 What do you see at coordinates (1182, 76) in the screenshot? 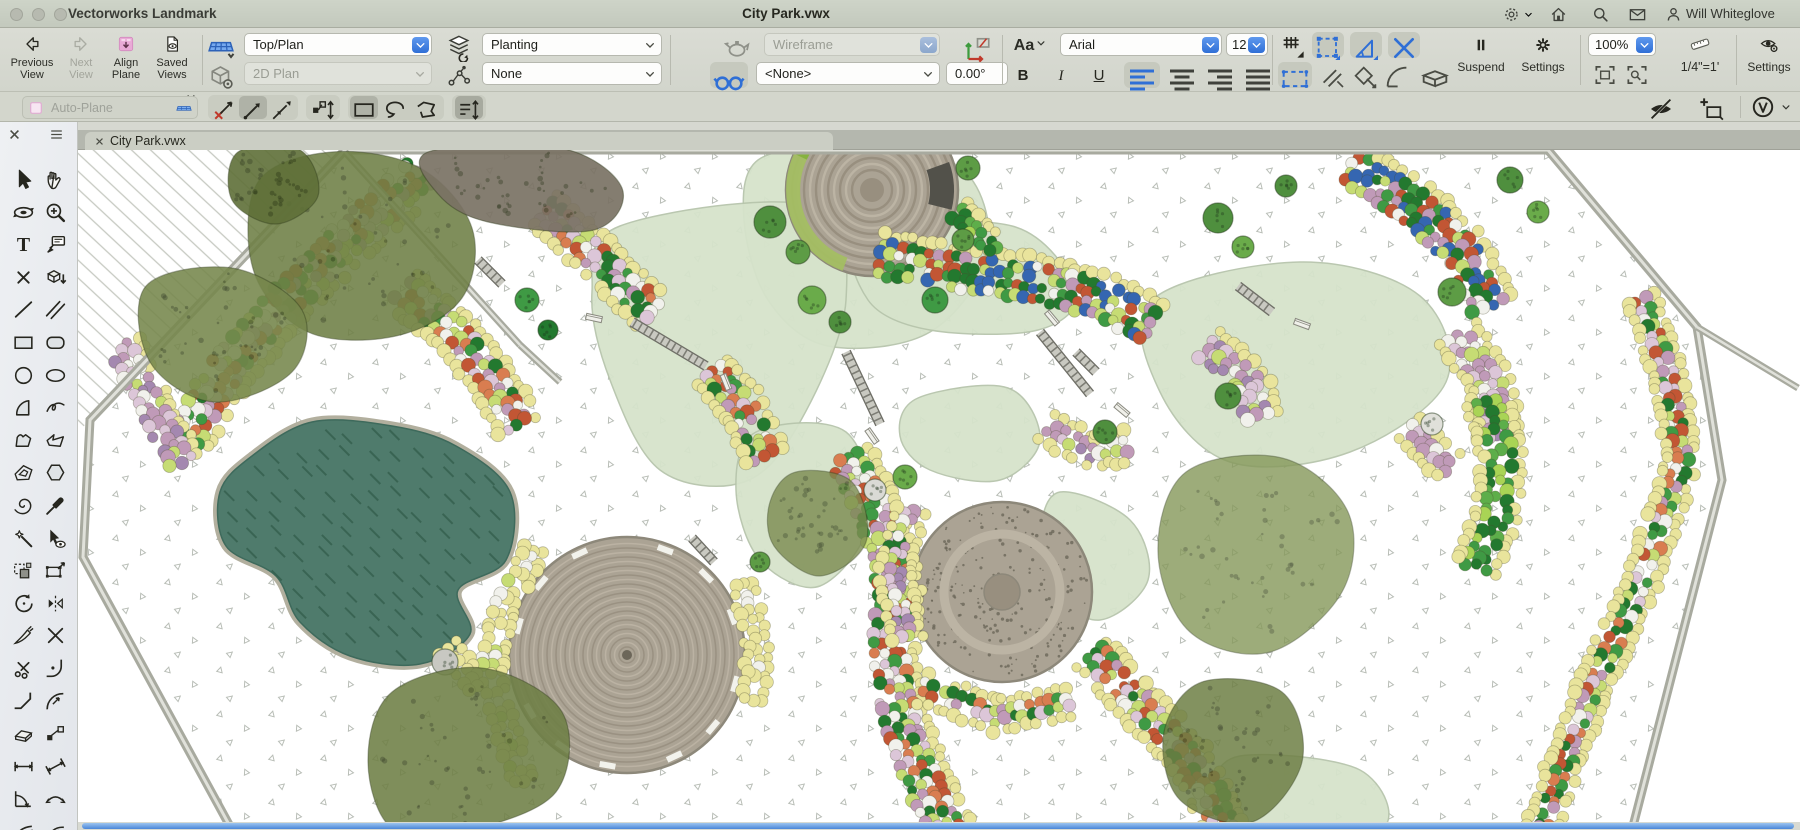
I see `align-center-button` at bounding box center [1182, 76].